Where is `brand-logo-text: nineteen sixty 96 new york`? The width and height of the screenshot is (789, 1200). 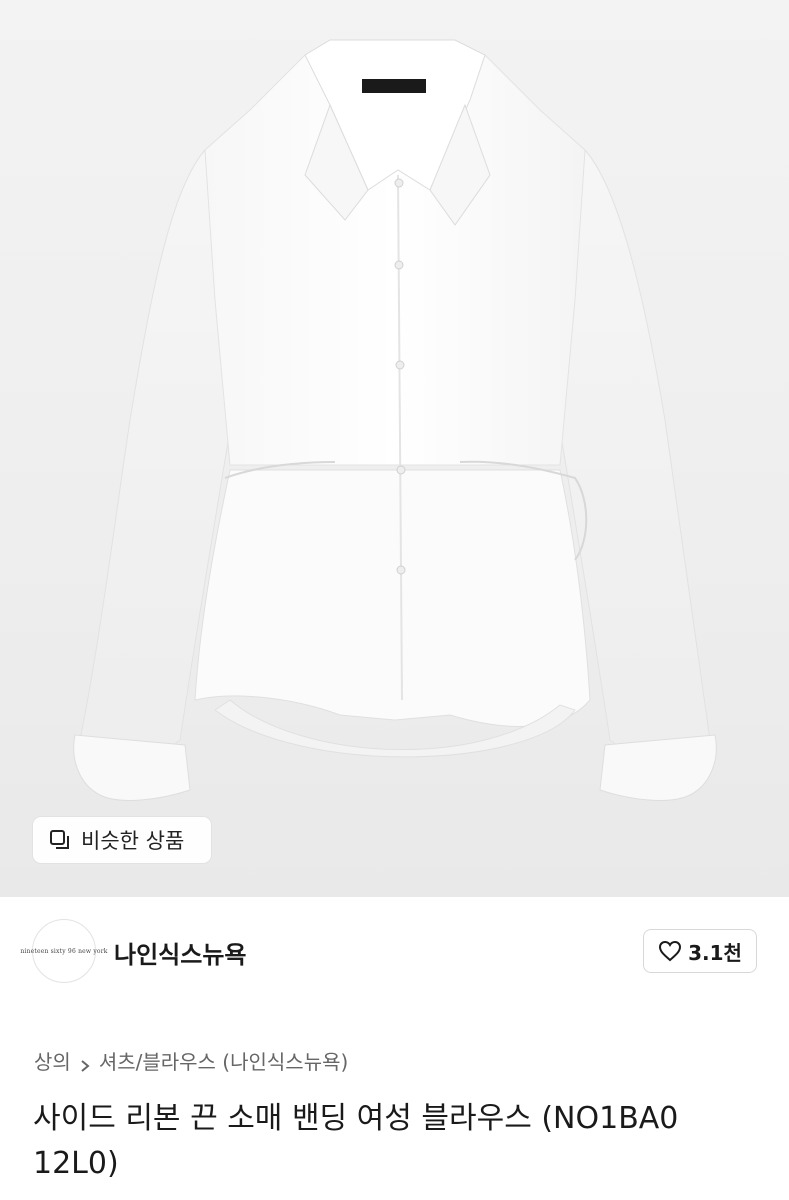 brand-logo-text: nineteen sixty 96 new york is located at coordinates (64, 951).